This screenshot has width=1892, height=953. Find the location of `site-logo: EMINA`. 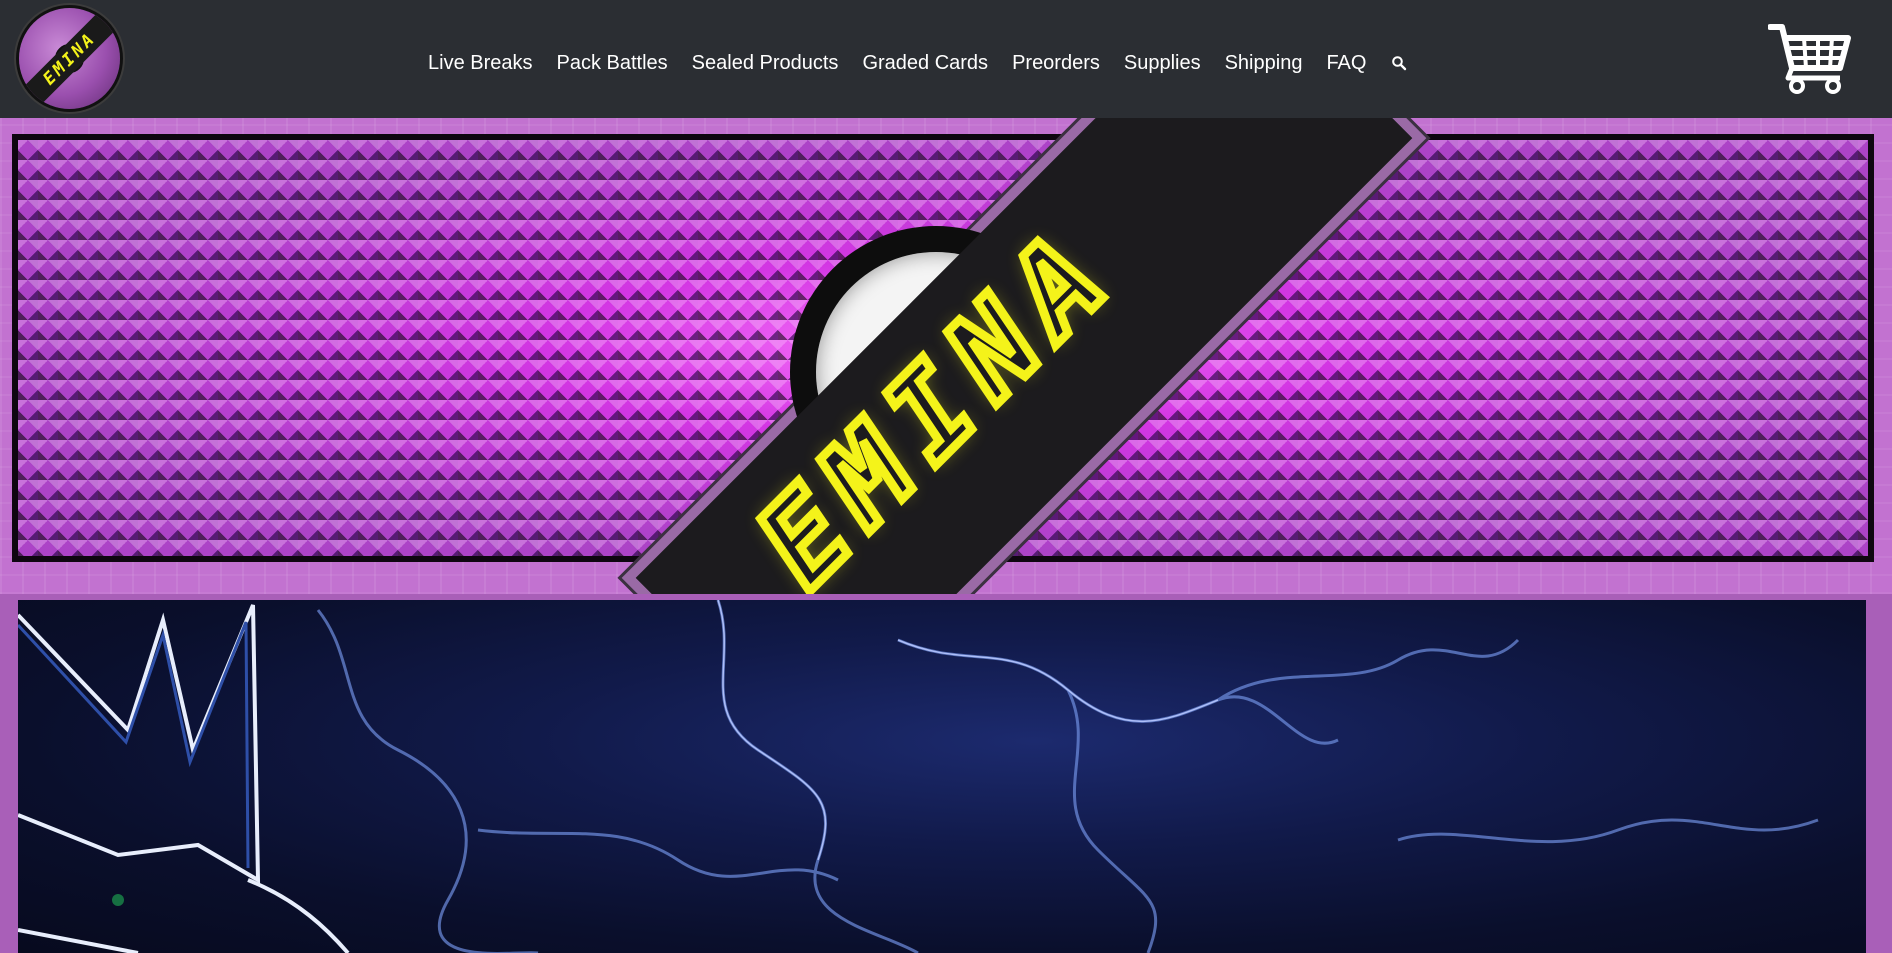

site-logo: EMINA is located at coordinates (69, 58).